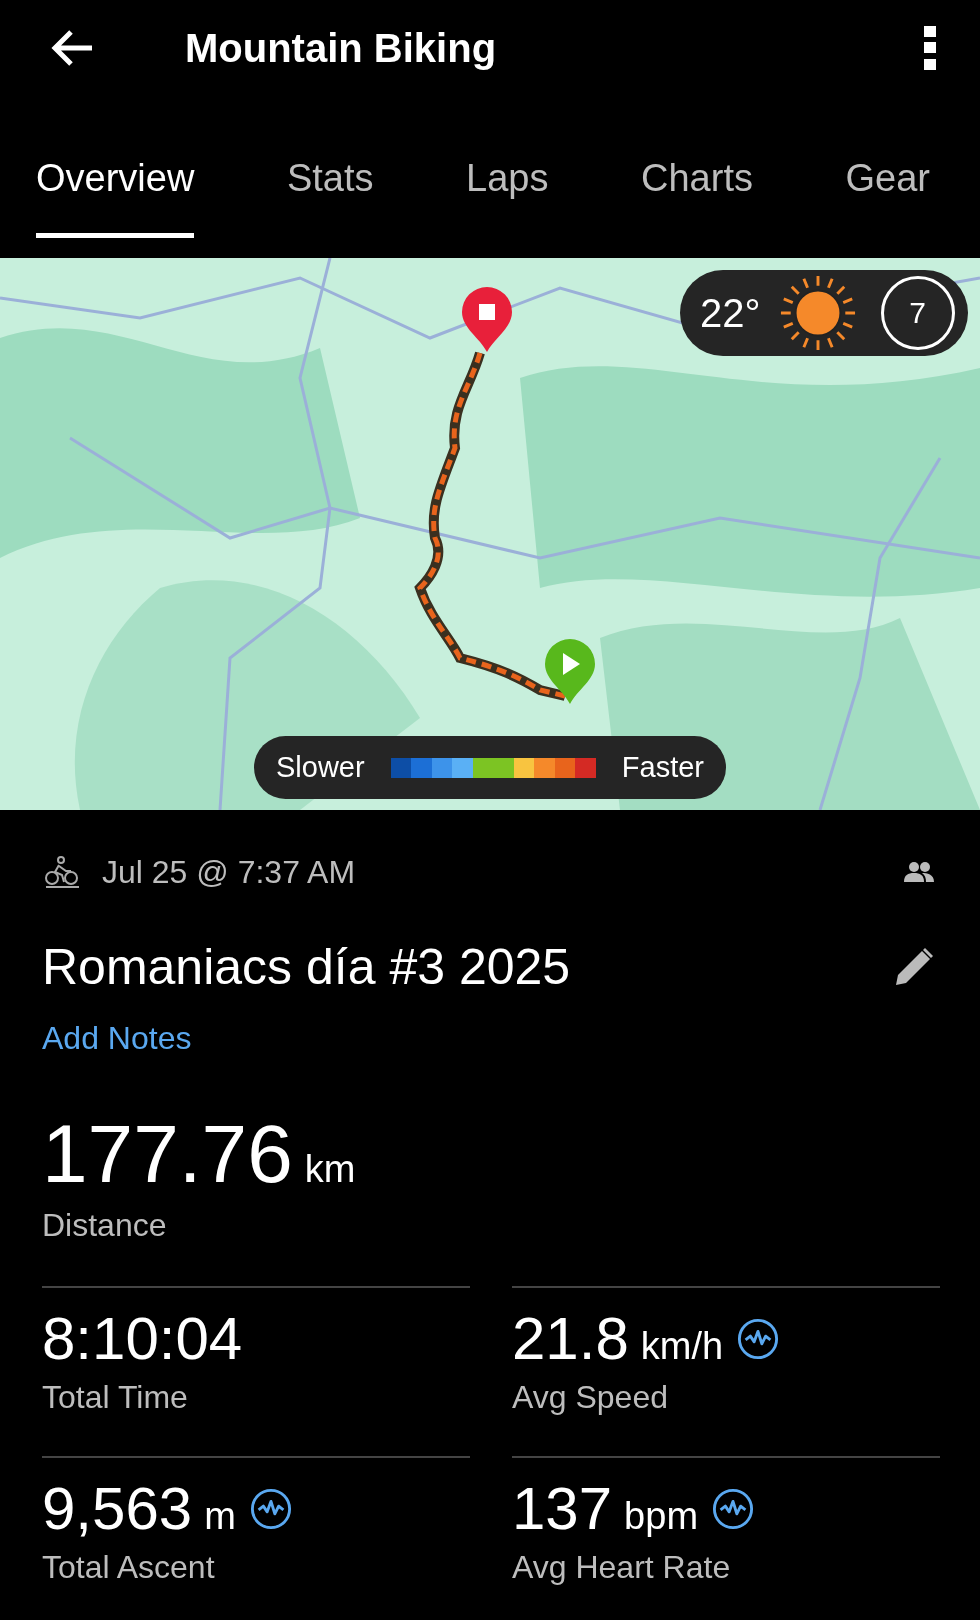 This screenshot has height=1620, width=980. What do you see at coordinates (730, 313) in the screenshot?
I see `temperature: 22°` at bounding box center [730, 313].